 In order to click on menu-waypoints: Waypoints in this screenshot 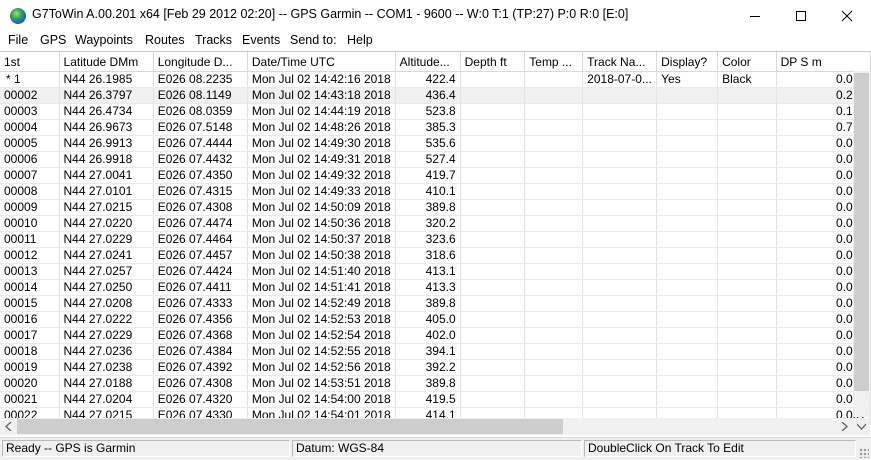, I will do `click(104, 40)`.